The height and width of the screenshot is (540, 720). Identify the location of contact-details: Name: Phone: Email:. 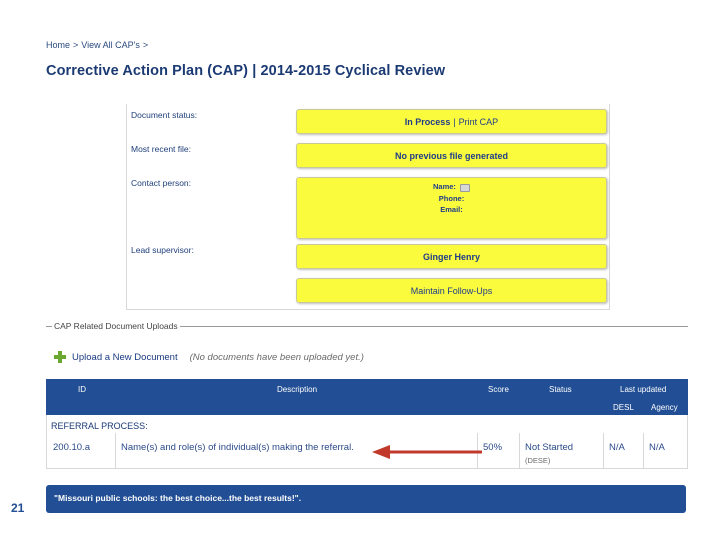
(451, 198).